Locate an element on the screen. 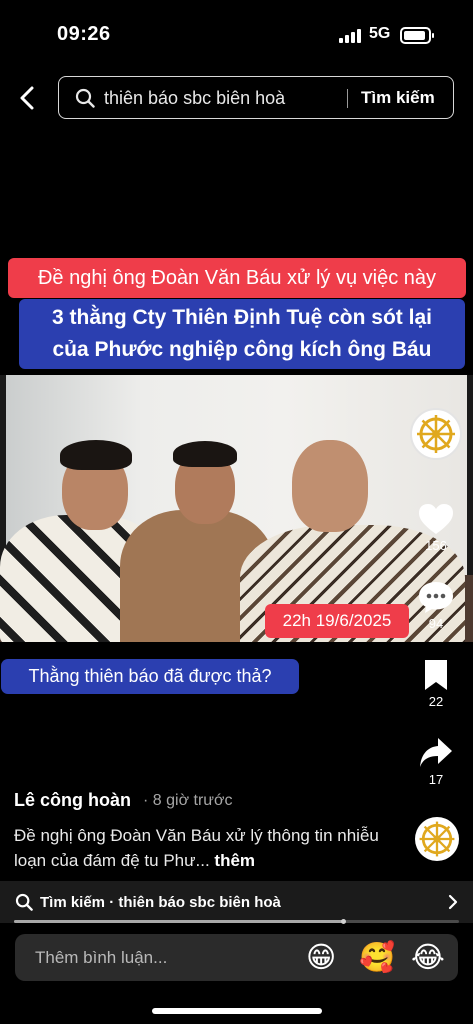 This screenshot has width=473, height=1024. search-bar: thiên báo sbc biên hoà Tìm kiếm is located at coordinates (256, 97).